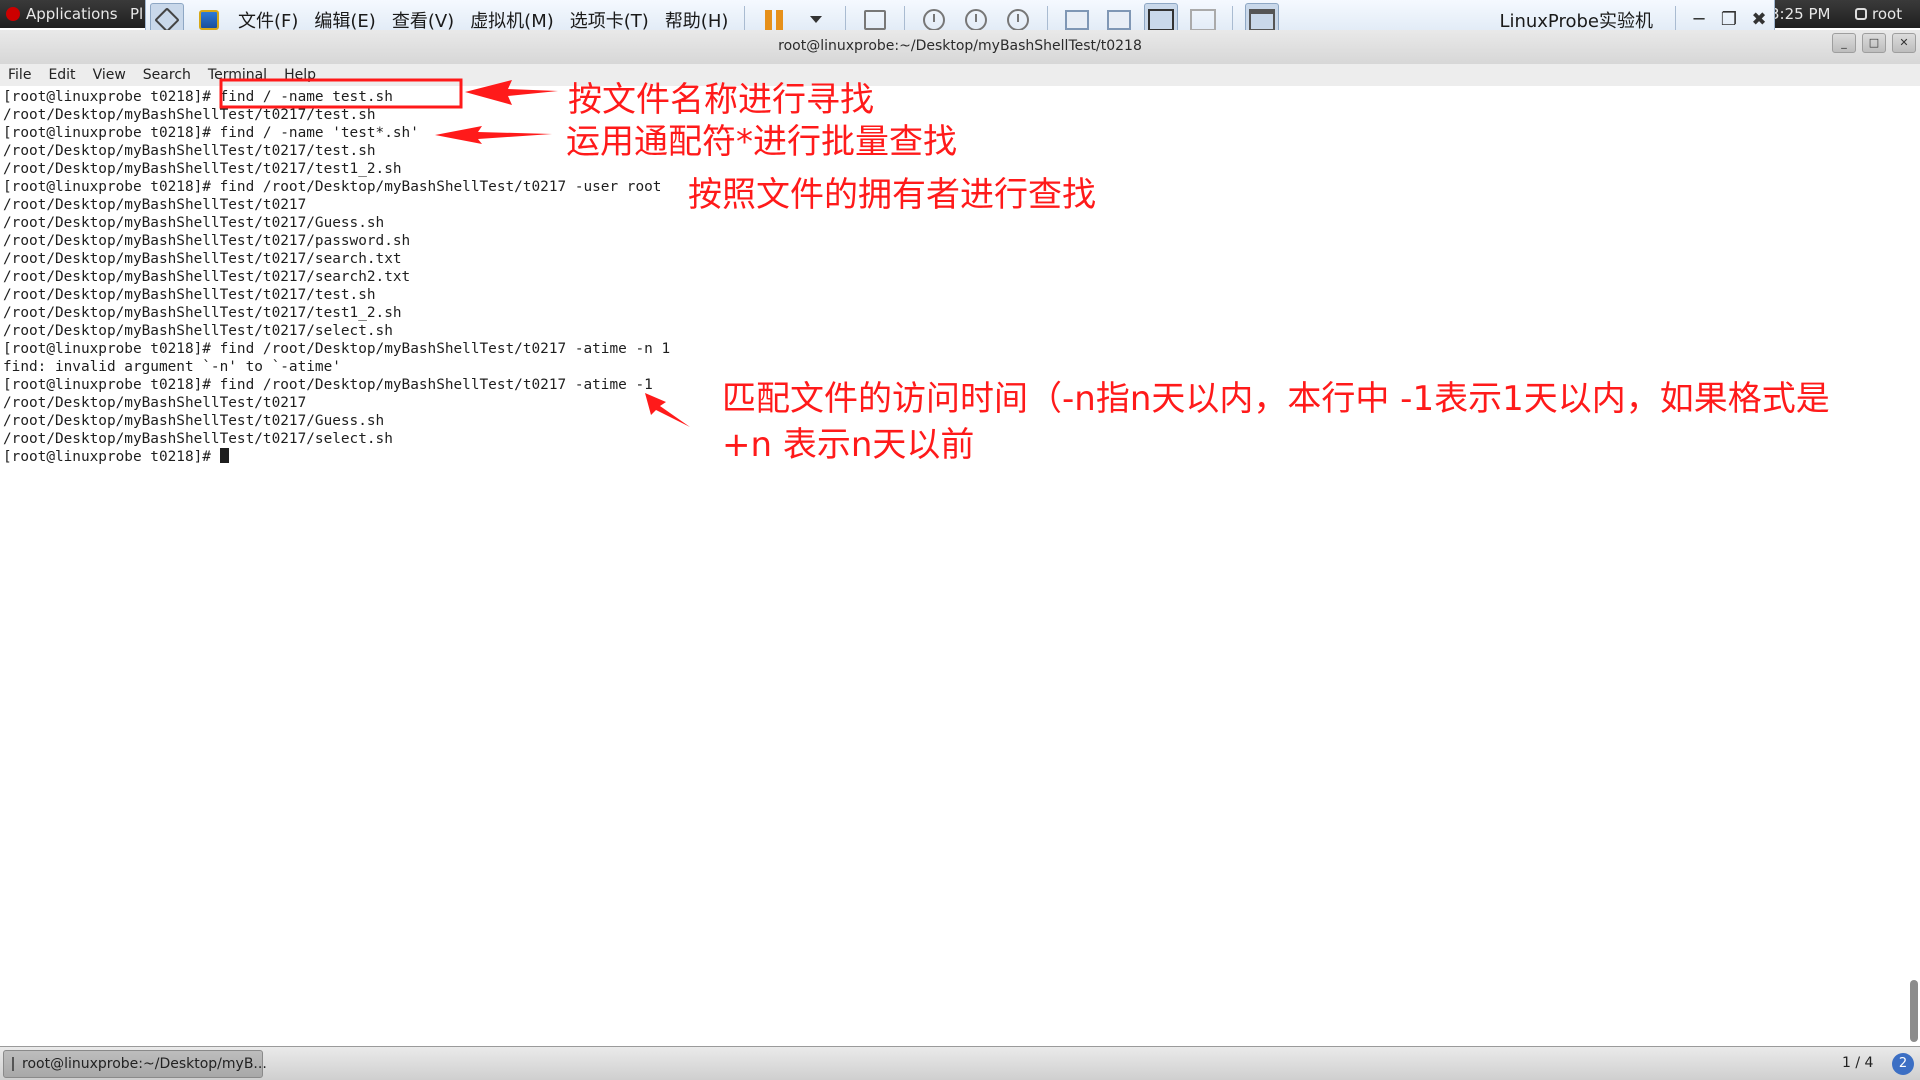 The image size is (1920, 1080). I want to click on annotation-wildcard-search: 运用通配符*进行批量查找, so click(761, 142).